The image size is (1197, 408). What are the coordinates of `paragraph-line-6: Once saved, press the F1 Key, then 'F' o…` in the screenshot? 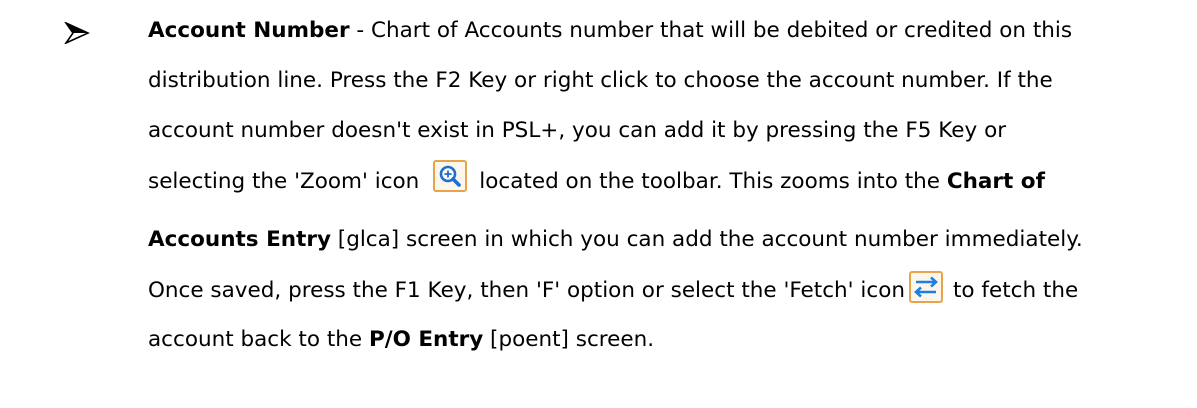 It's located at (613, 289).